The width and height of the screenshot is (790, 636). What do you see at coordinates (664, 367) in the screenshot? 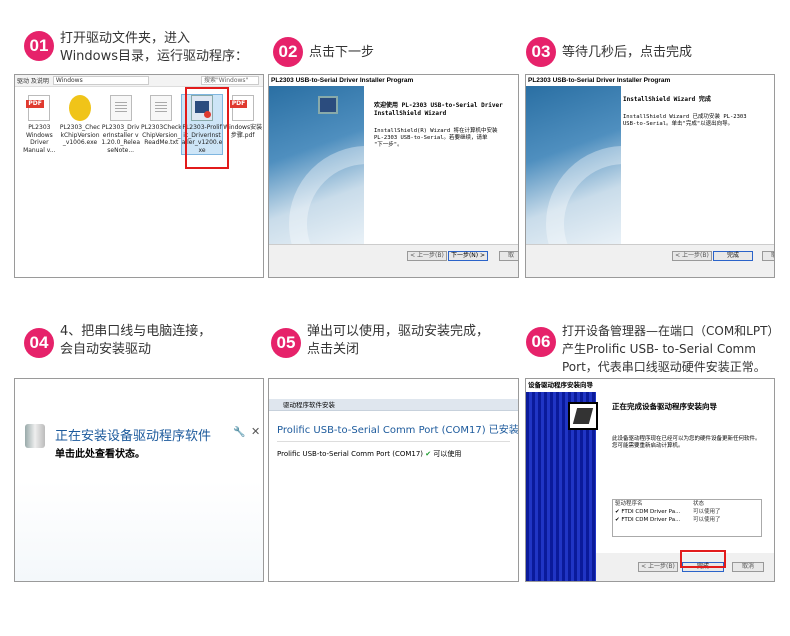
I see `step-6-line-3: Port，代表串口线驱动硬件安装正常。` at bounding box center [664, 367].